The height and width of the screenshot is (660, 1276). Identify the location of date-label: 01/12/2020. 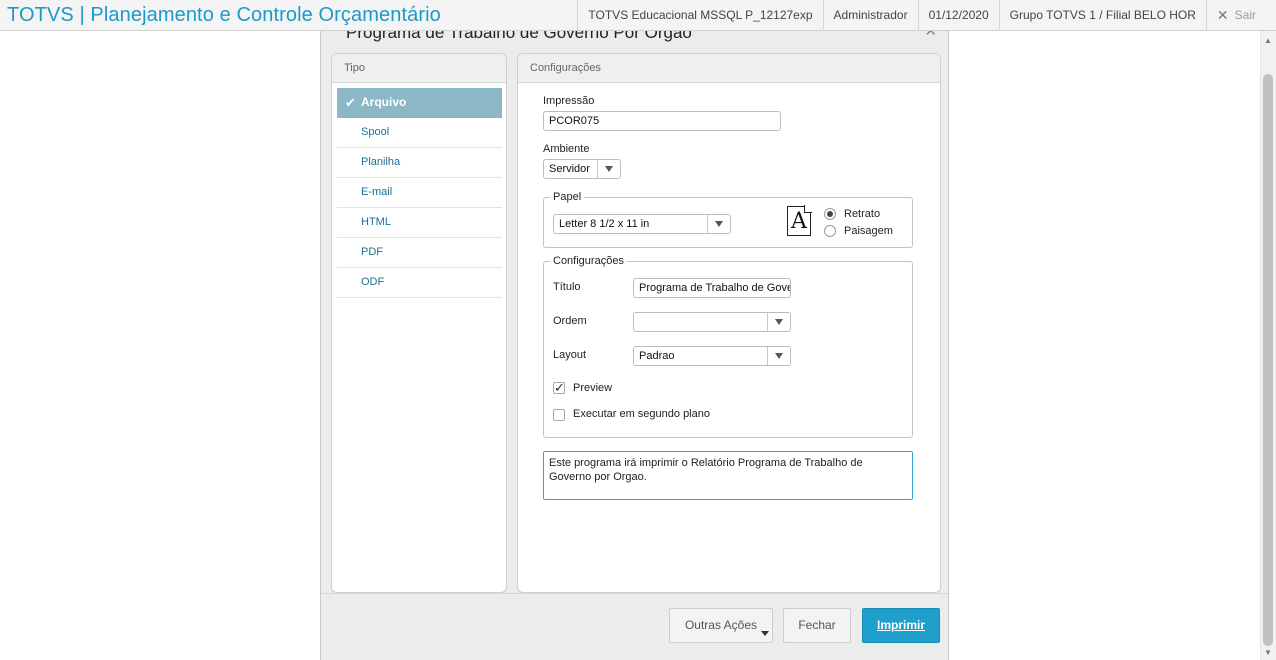
(958, 15).